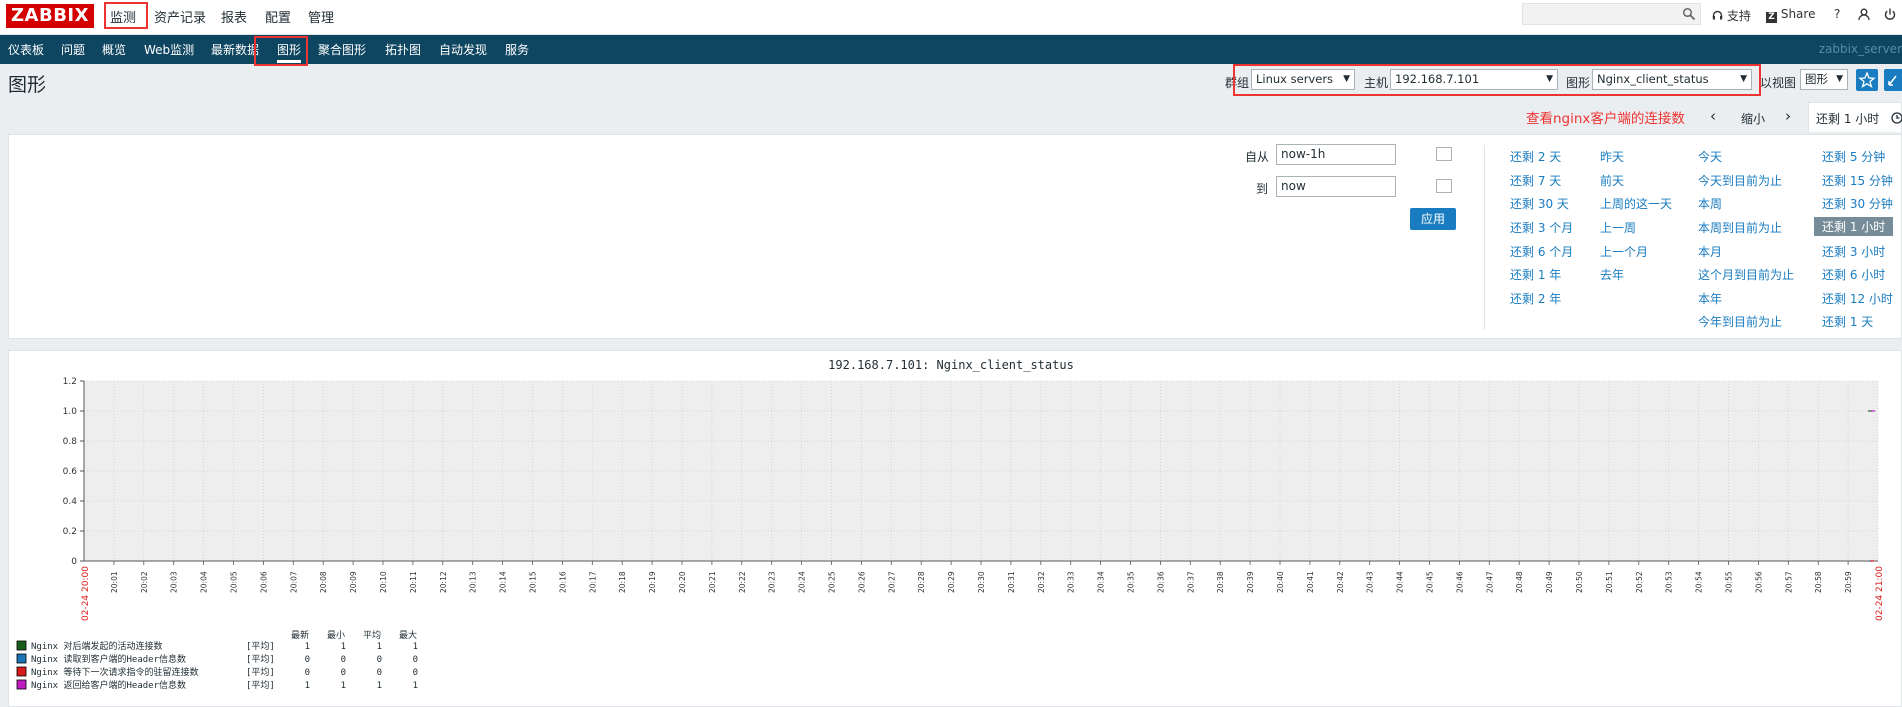  Describe the element at coordinates (1535, 274) in the screenshot. I see `quick-range-link: 还剩 1 年` at that location.